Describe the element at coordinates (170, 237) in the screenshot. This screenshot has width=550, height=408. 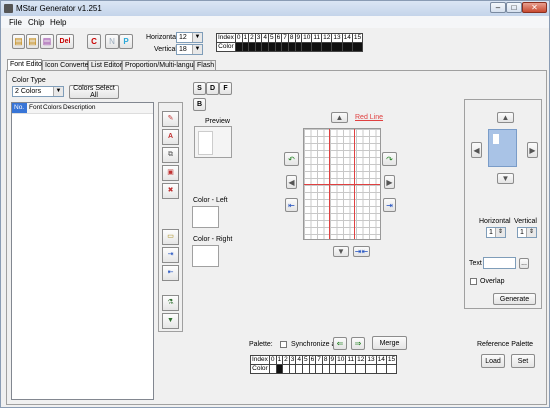
I see `new-glyph-button: ▭` at that location.